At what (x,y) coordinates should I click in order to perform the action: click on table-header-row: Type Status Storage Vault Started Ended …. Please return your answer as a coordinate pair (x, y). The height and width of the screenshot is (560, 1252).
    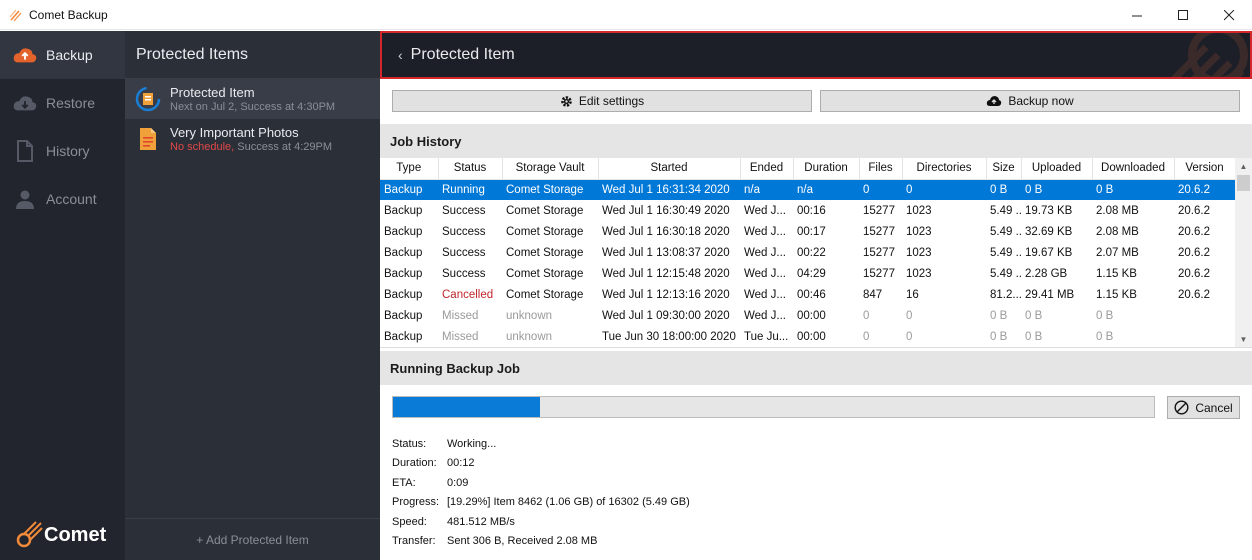
    Looking at the image, I should click on (808, 169).